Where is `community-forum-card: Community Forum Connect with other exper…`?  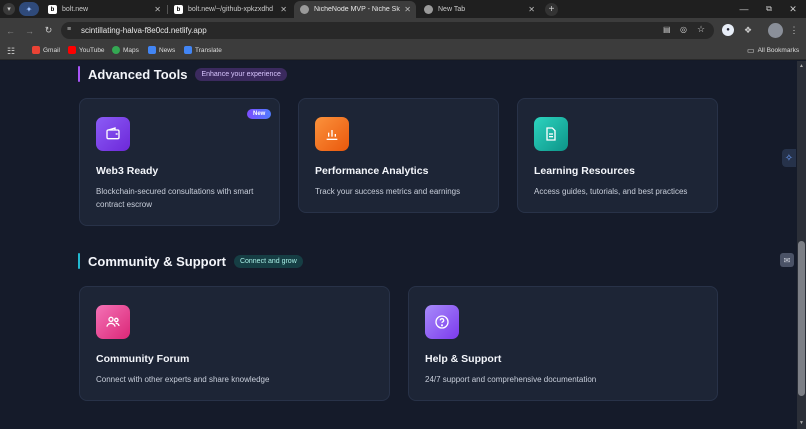
community-forum-card: Community Forum Connect with other exper… is located at coordinates (234, 343).